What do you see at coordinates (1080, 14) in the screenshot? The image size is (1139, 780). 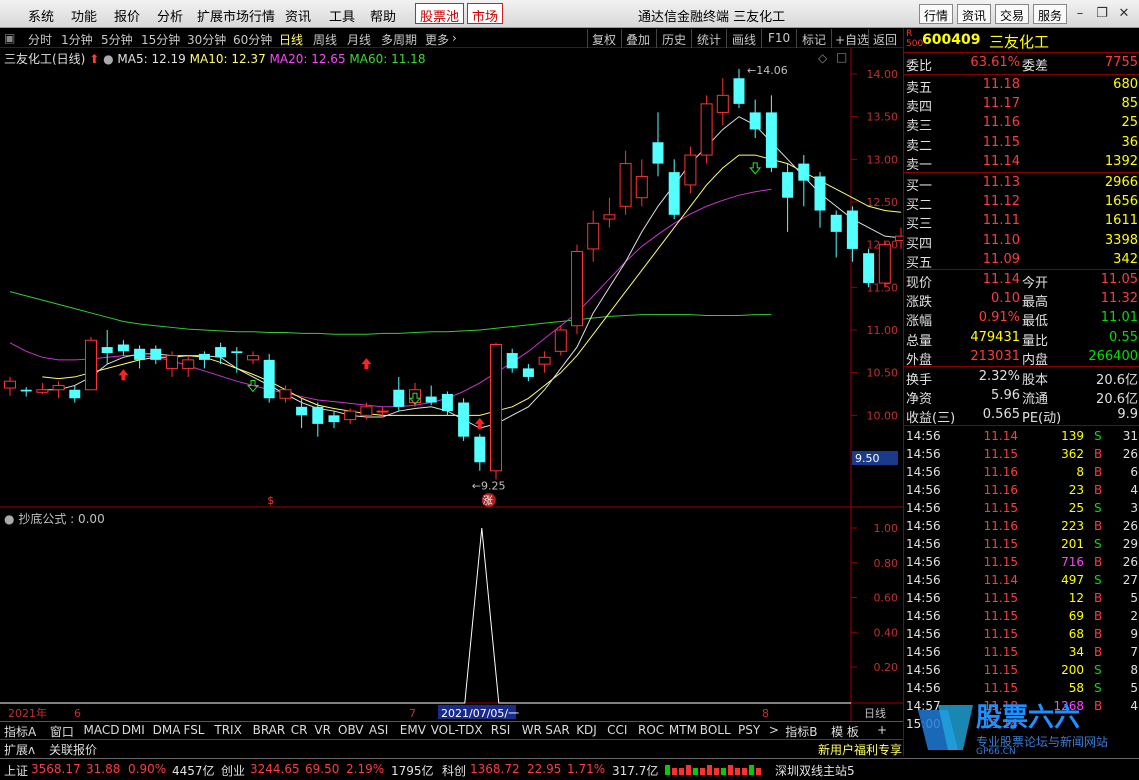 I see `minimize-icon: –` at bounding box center [1080, 14].